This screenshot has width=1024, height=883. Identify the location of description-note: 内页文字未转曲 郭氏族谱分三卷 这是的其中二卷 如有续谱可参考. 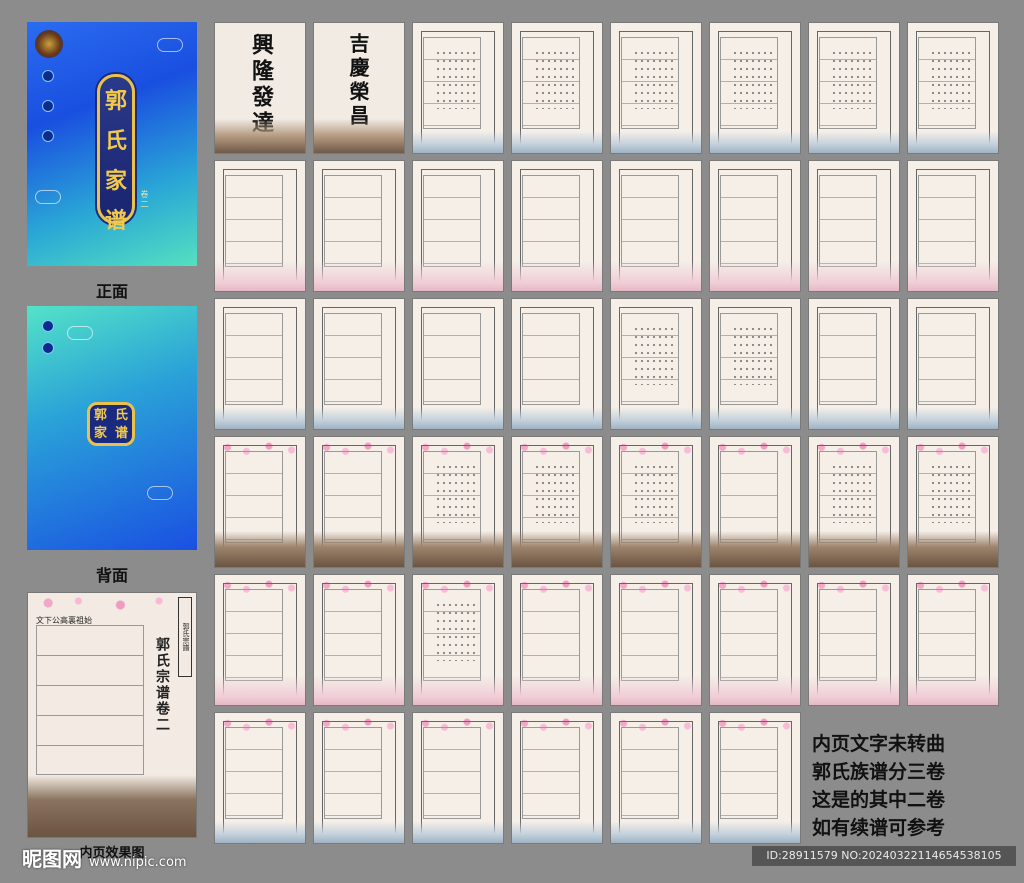
(912, 786).